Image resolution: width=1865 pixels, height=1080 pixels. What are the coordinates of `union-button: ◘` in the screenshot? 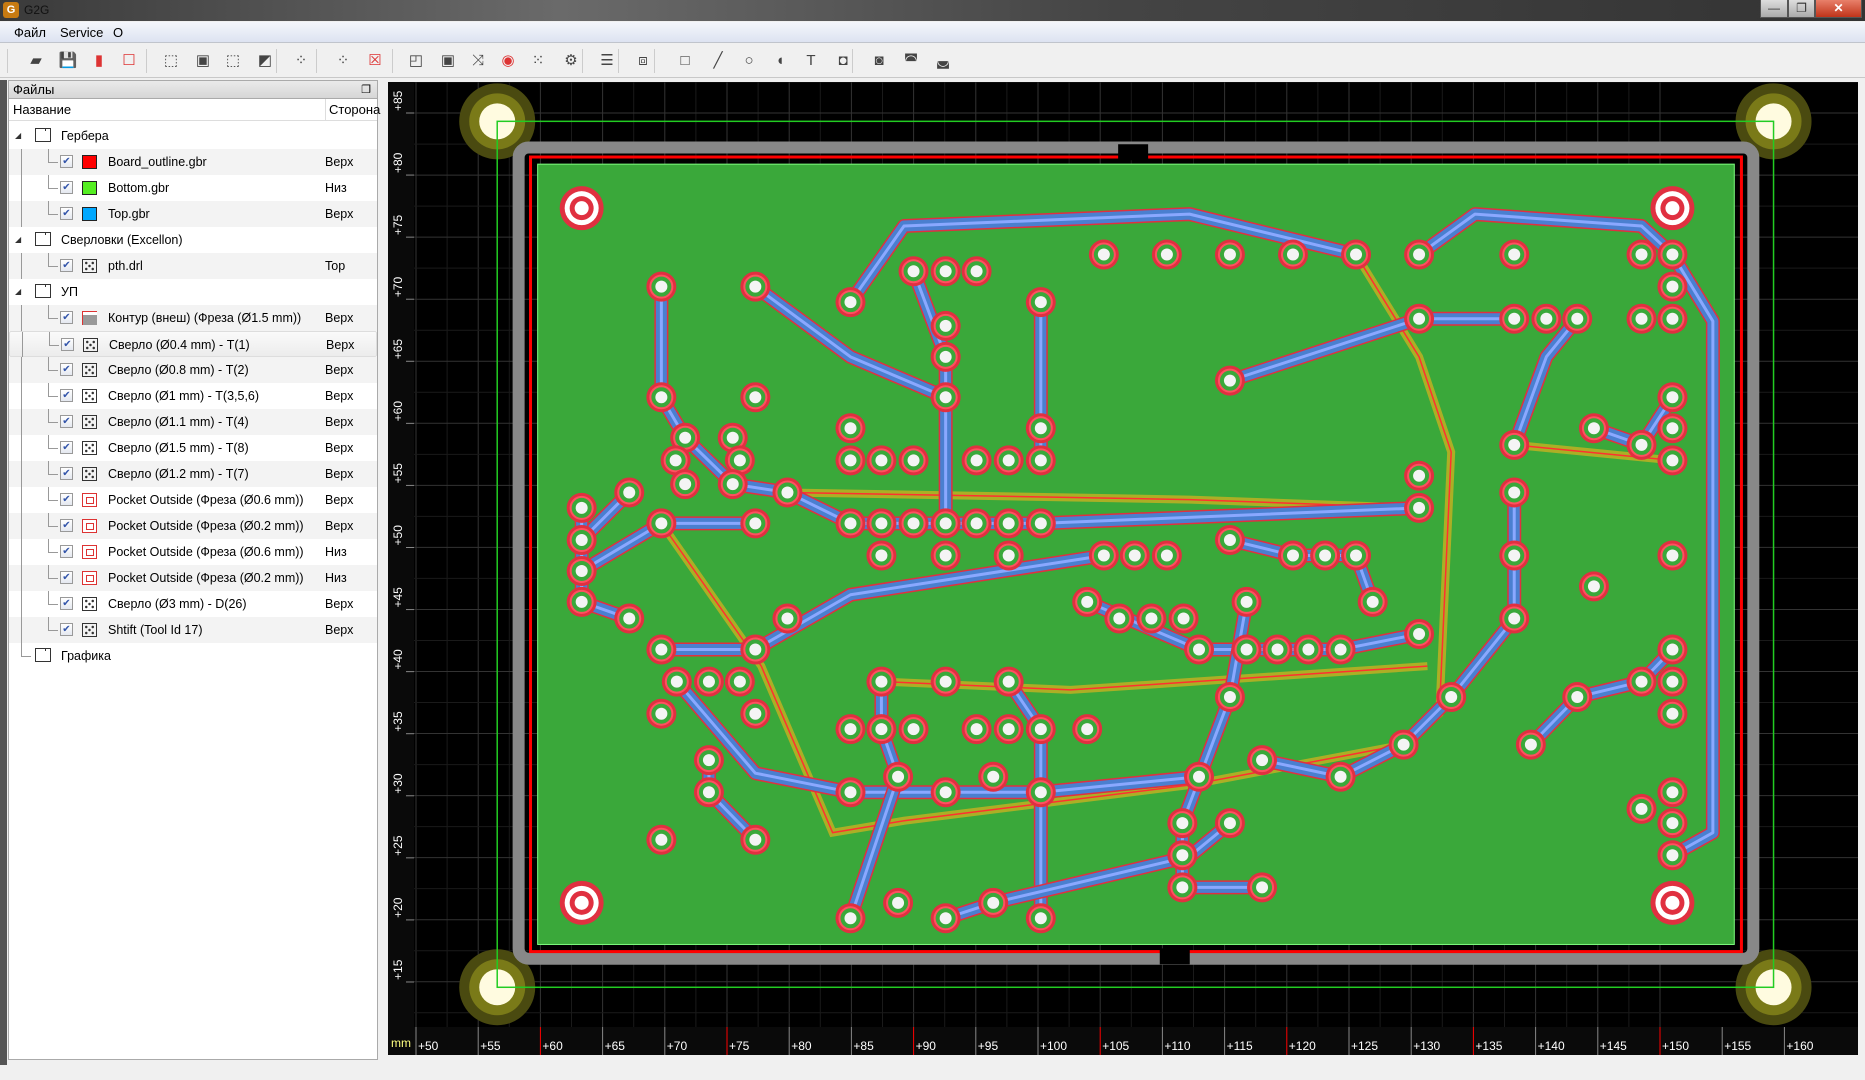 It's located at (843, 60).